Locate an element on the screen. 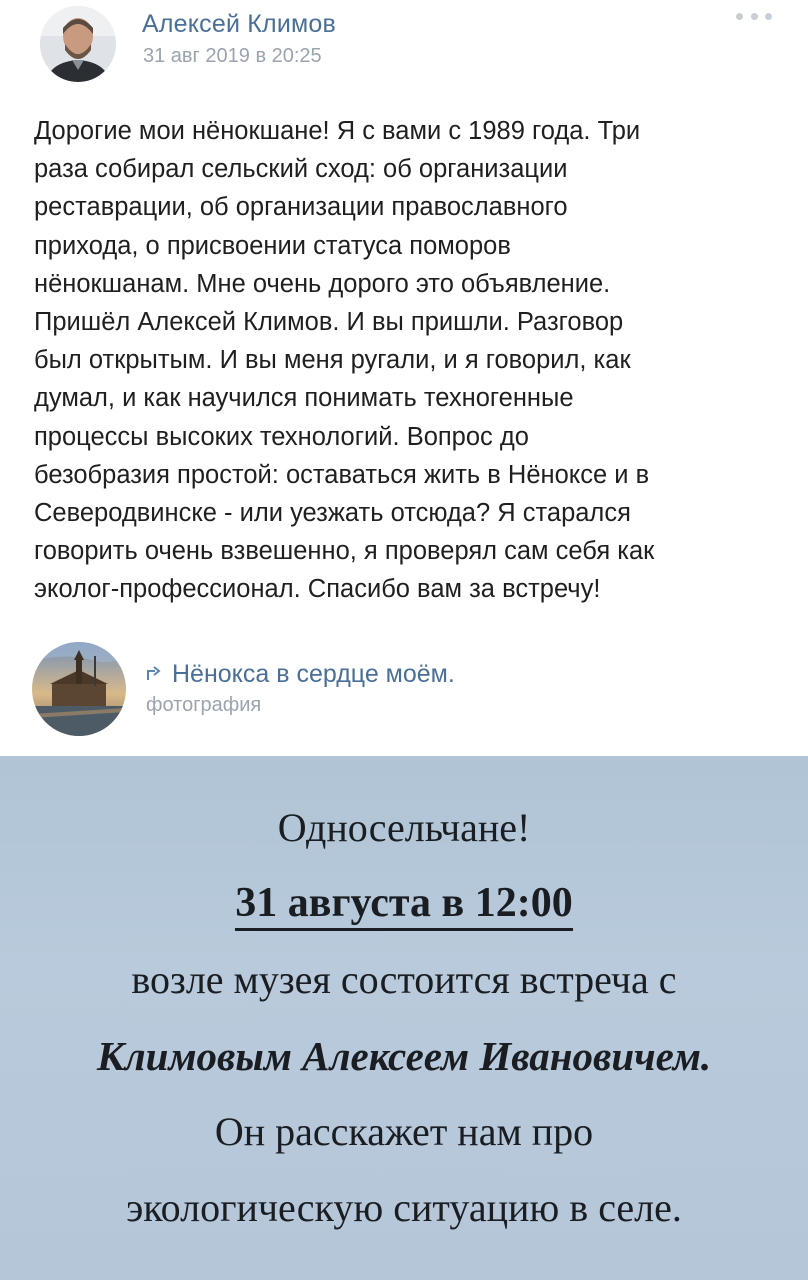 The image size is (808, 1280). photo-date-underlined: 31 августа в 12:00 is located at coordinates (404, 905).